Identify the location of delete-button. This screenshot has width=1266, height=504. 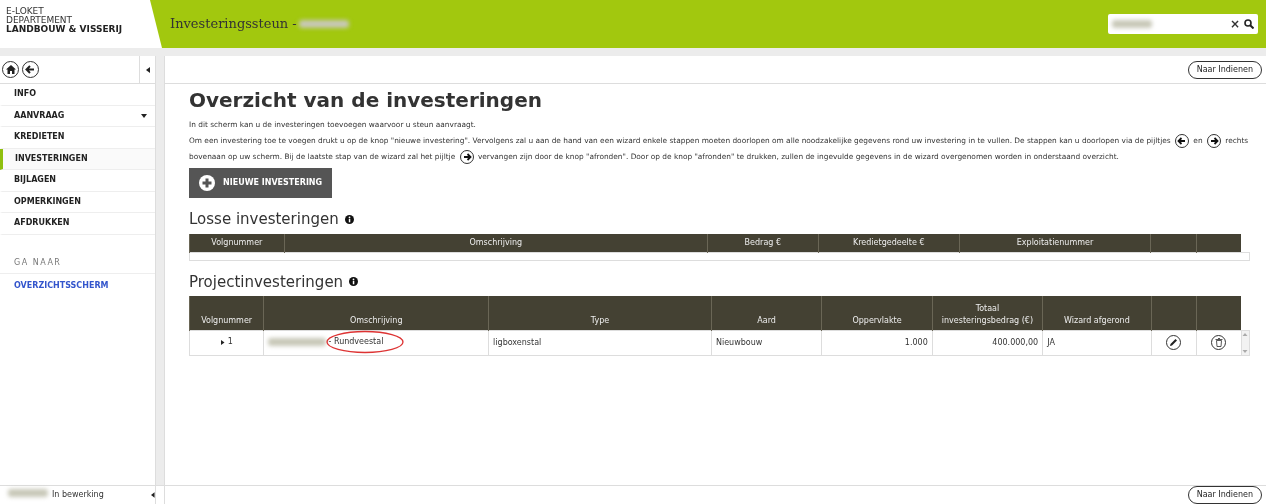
(1219, 342).